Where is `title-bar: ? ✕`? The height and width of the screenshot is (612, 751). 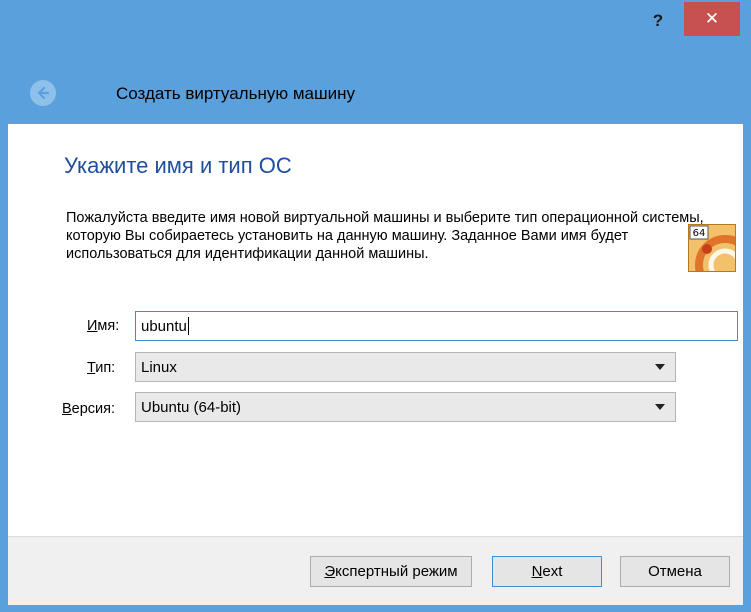 title-bar: ? ✕ is located at coordinates (375, 19).